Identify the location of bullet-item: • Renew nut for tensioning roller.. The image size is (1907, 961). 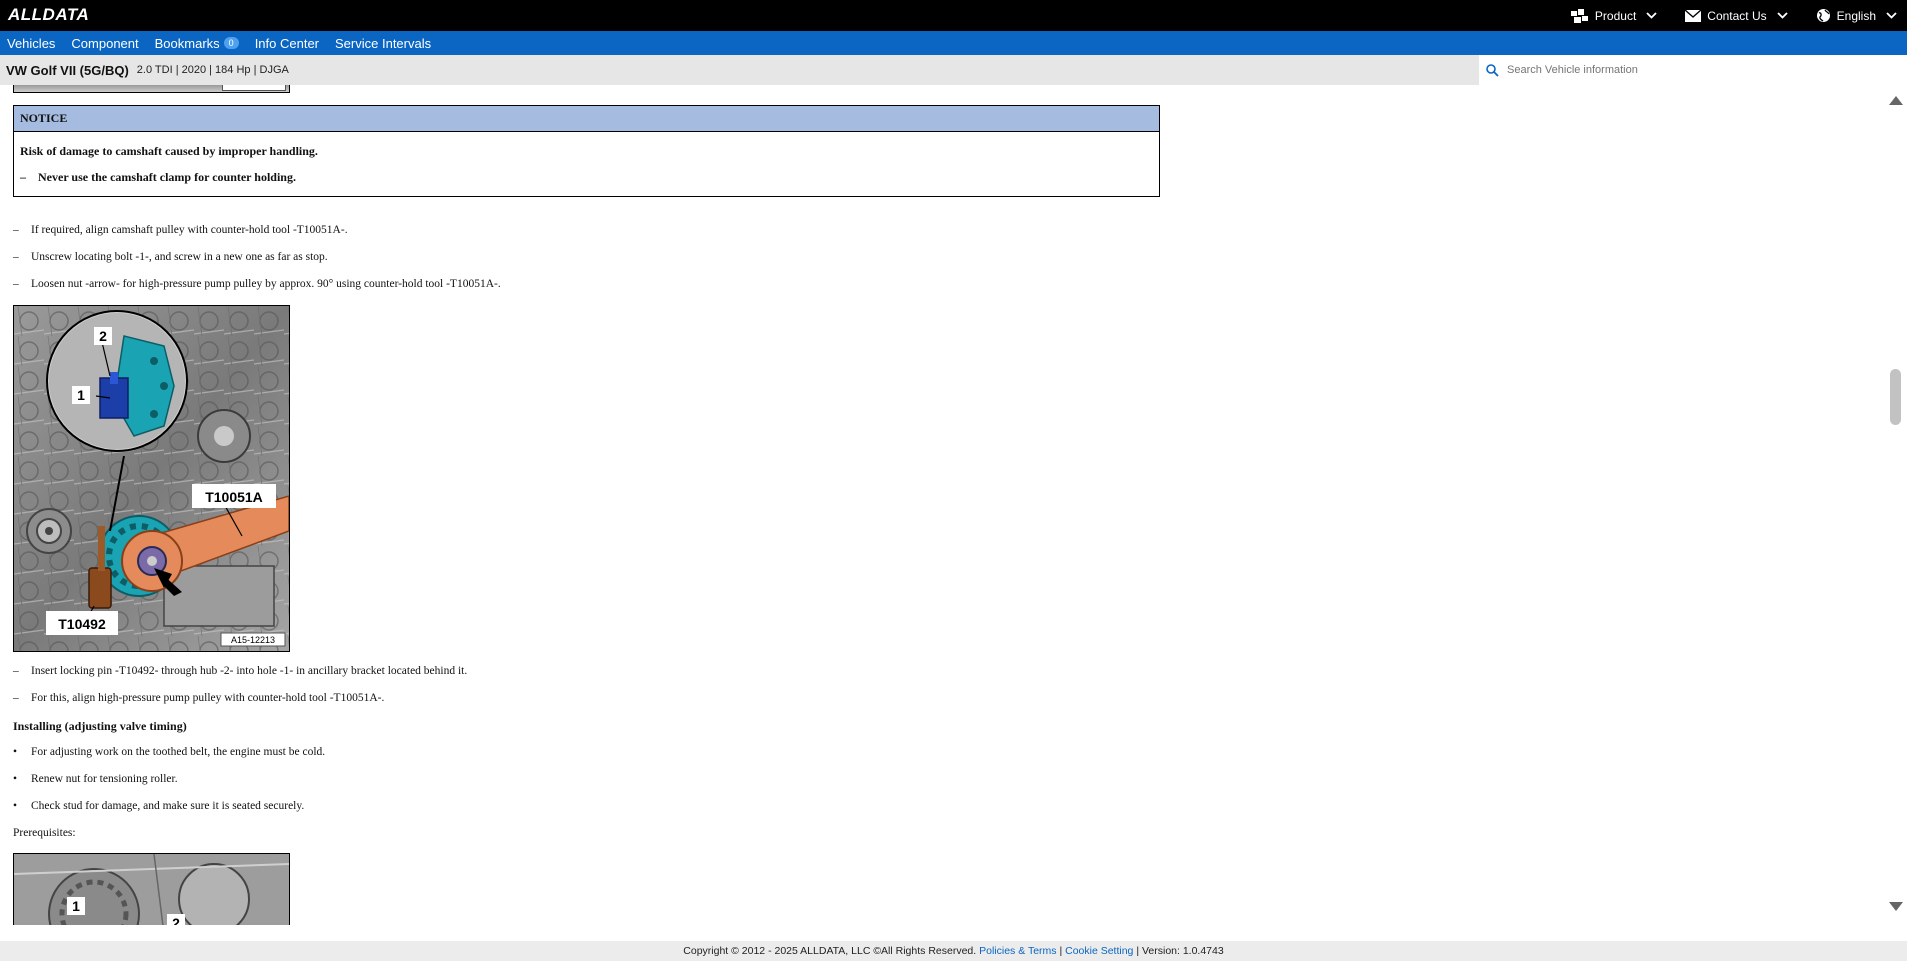
(95, 779).